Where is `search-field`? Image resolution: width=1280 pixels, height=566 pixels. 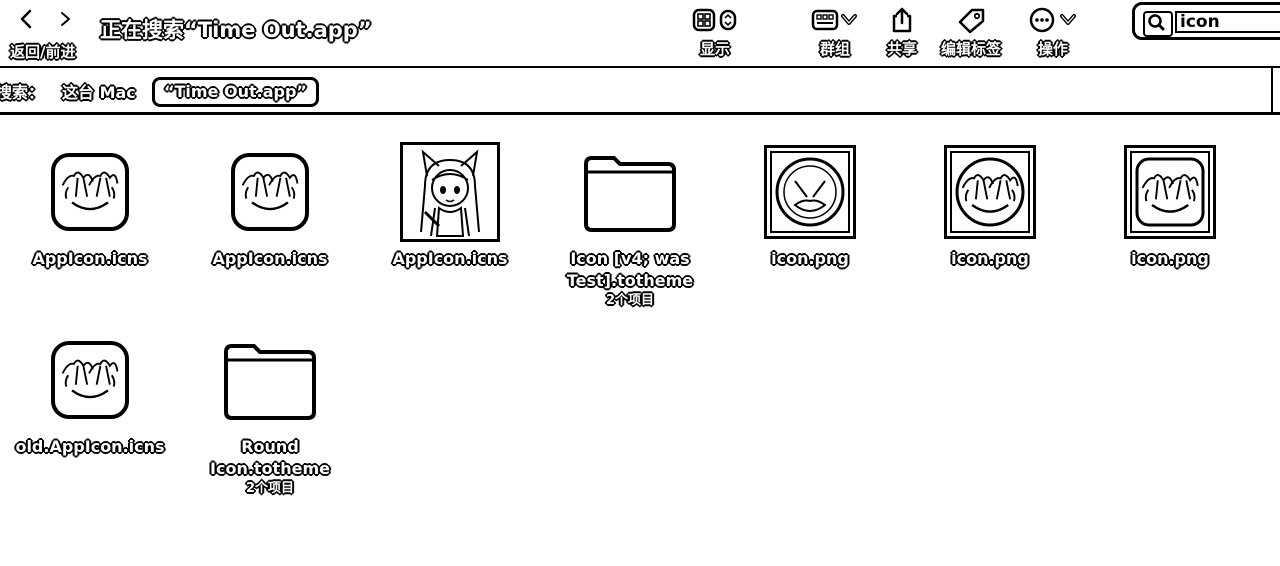 search-field is located at coordinates (1206, 21).